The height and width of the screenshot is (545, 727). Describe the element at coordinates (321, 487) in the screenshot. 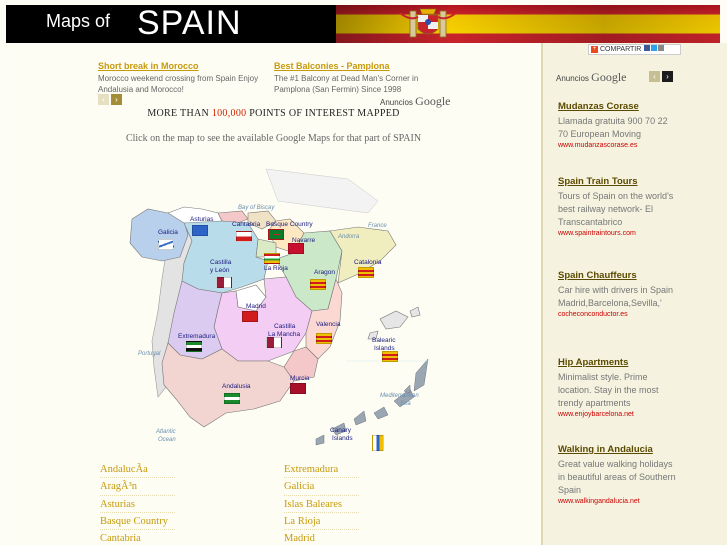

I see `region-link-galicia: Galicia` at that location.